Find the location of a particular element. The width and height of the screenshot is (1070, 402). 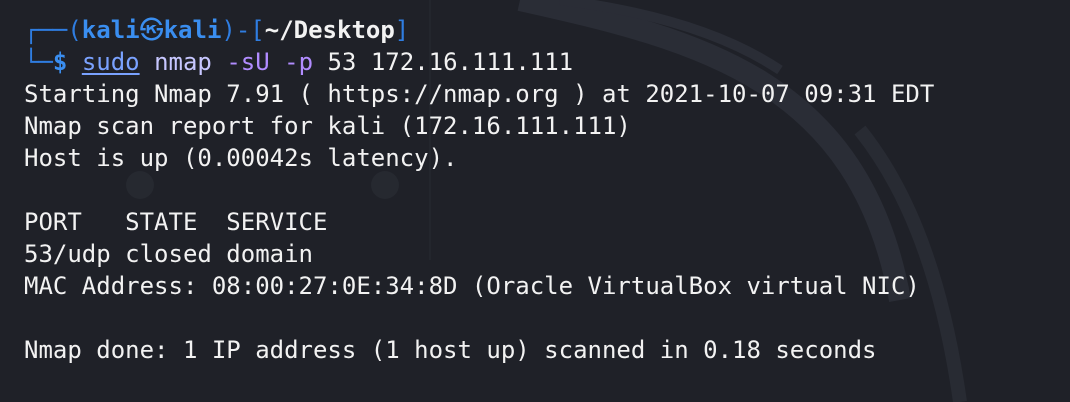

prompt-path: ~/Desktop is located at coordinates (329, 30).